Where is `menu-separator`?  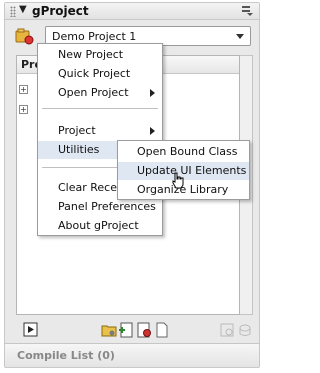 menu-separator is located at coordinates (100, 108).